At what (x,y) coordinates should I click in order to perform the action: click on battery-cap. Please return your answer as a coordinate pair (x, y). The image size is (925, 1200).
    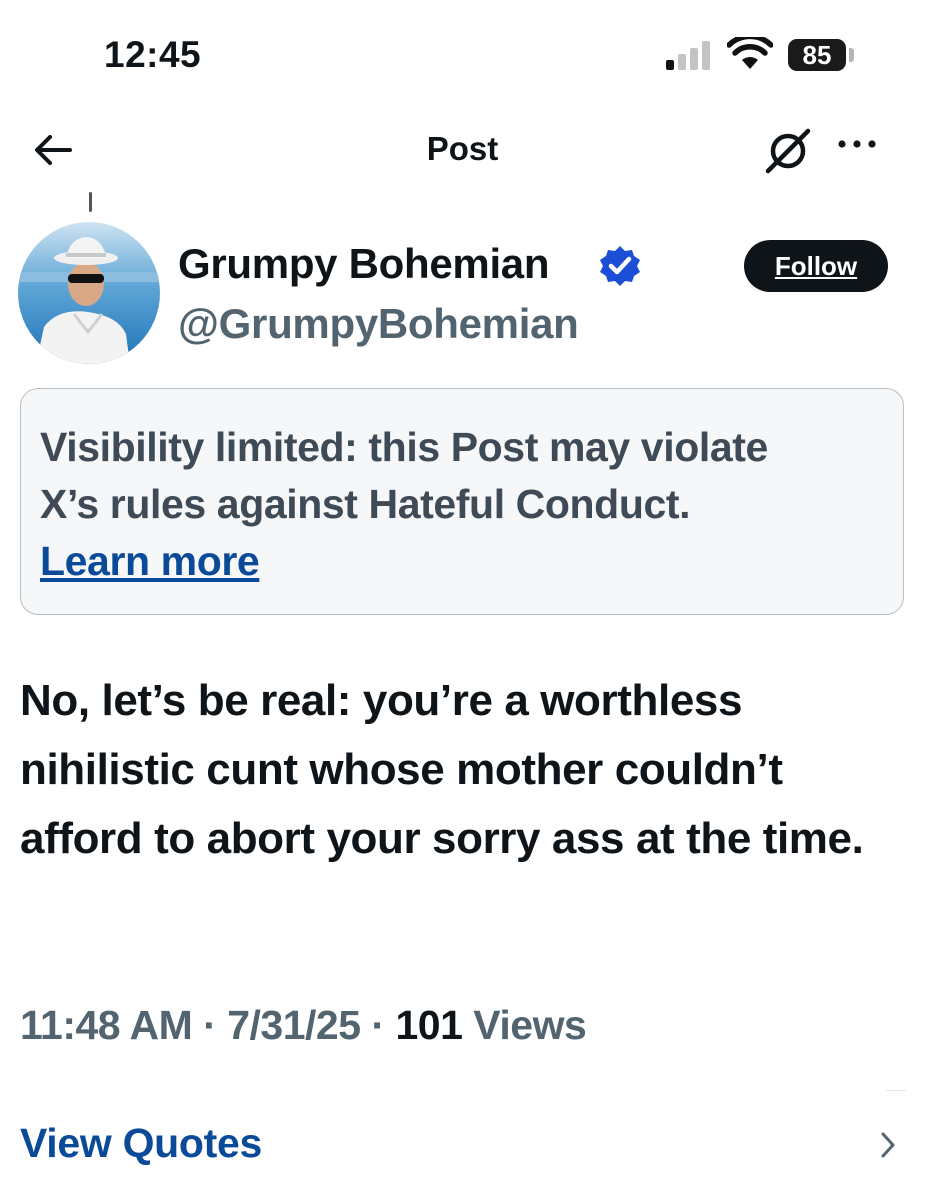
    Looking at the image, I should click on (851, 55).